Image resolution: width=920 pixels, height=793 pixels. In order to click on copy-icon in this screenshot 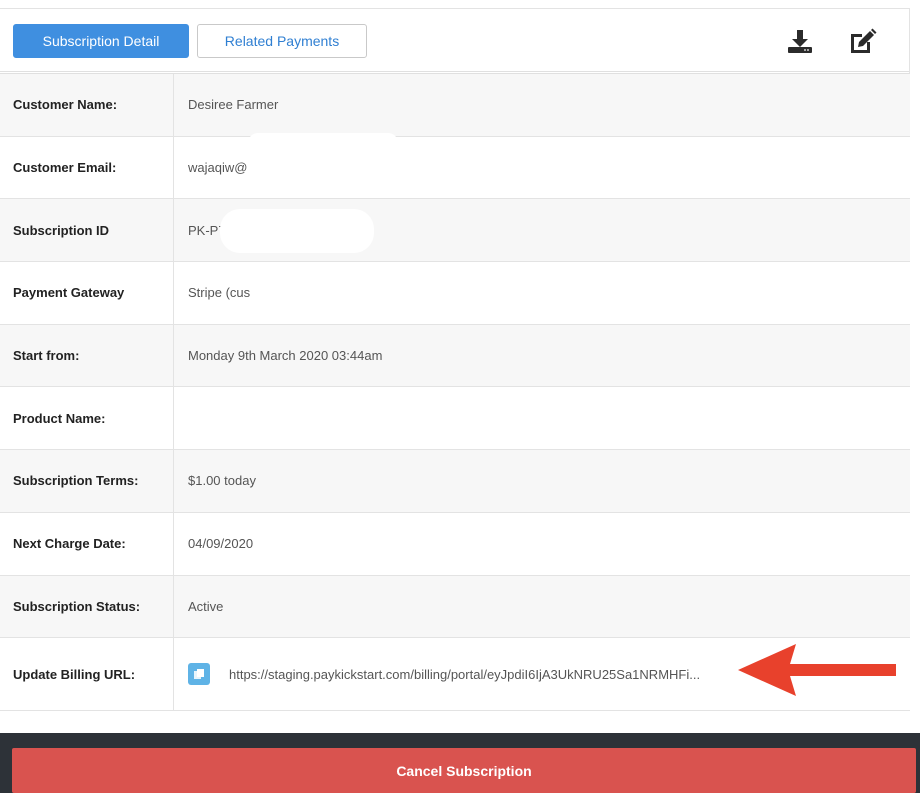, I will do `click(199, 674)`.